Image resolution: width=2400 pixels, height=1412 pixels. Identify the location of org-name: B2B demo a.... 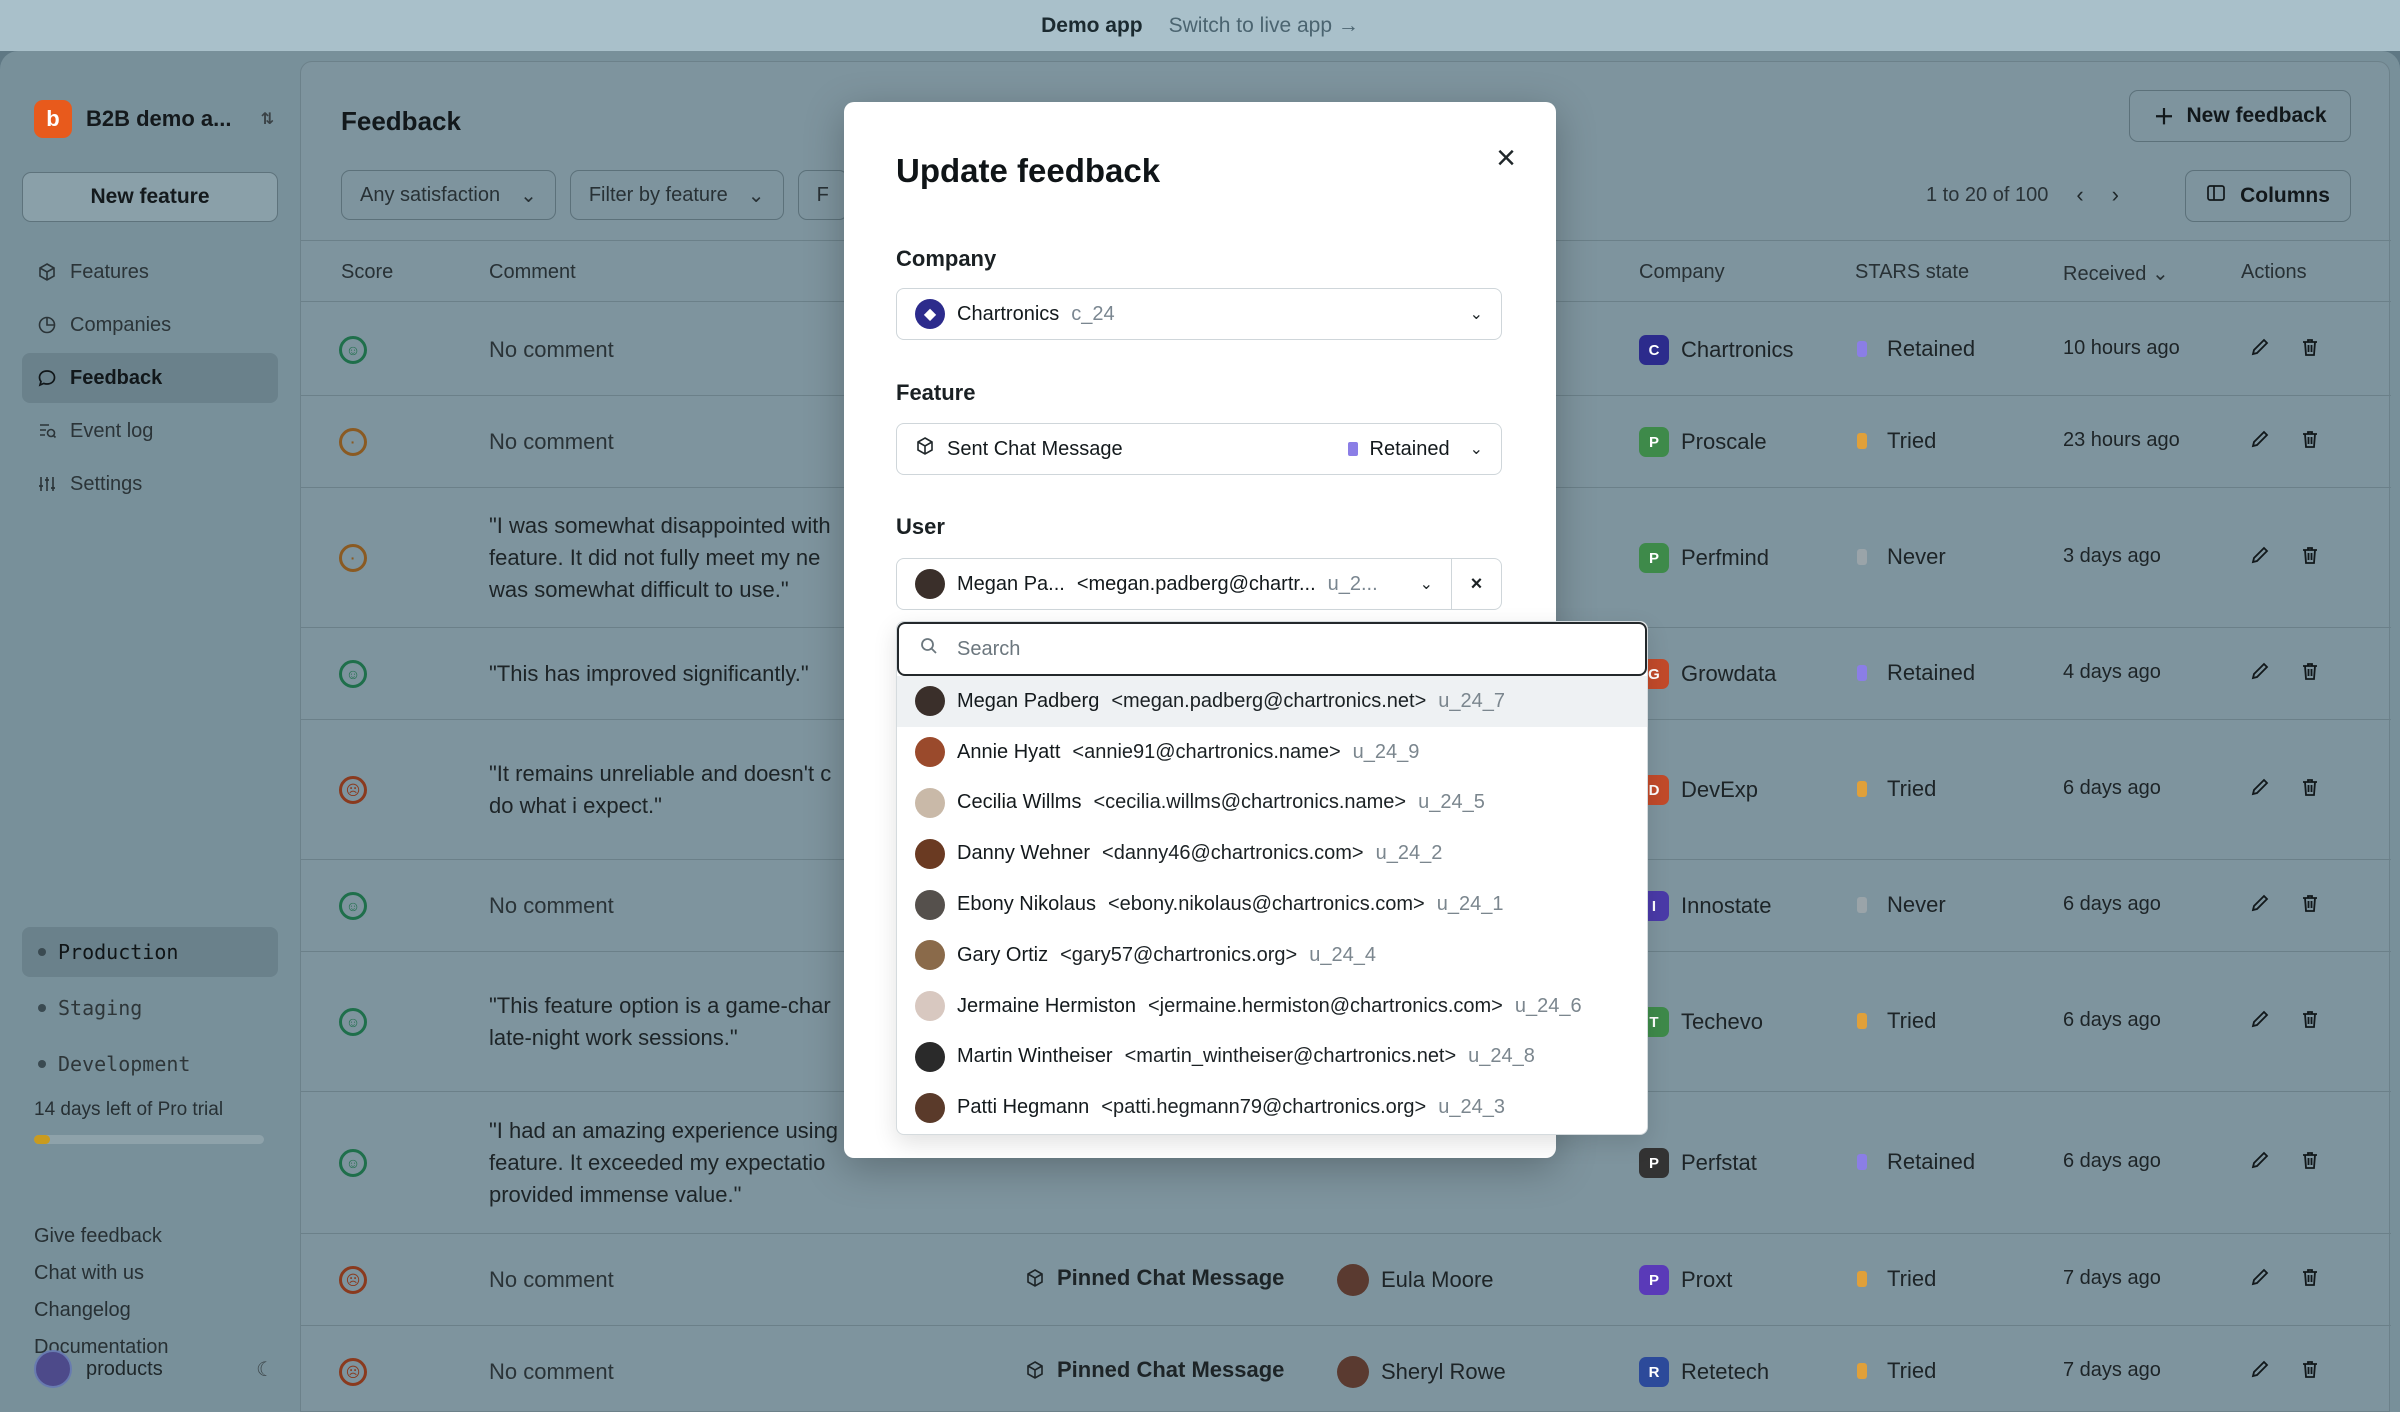
(159, 118).